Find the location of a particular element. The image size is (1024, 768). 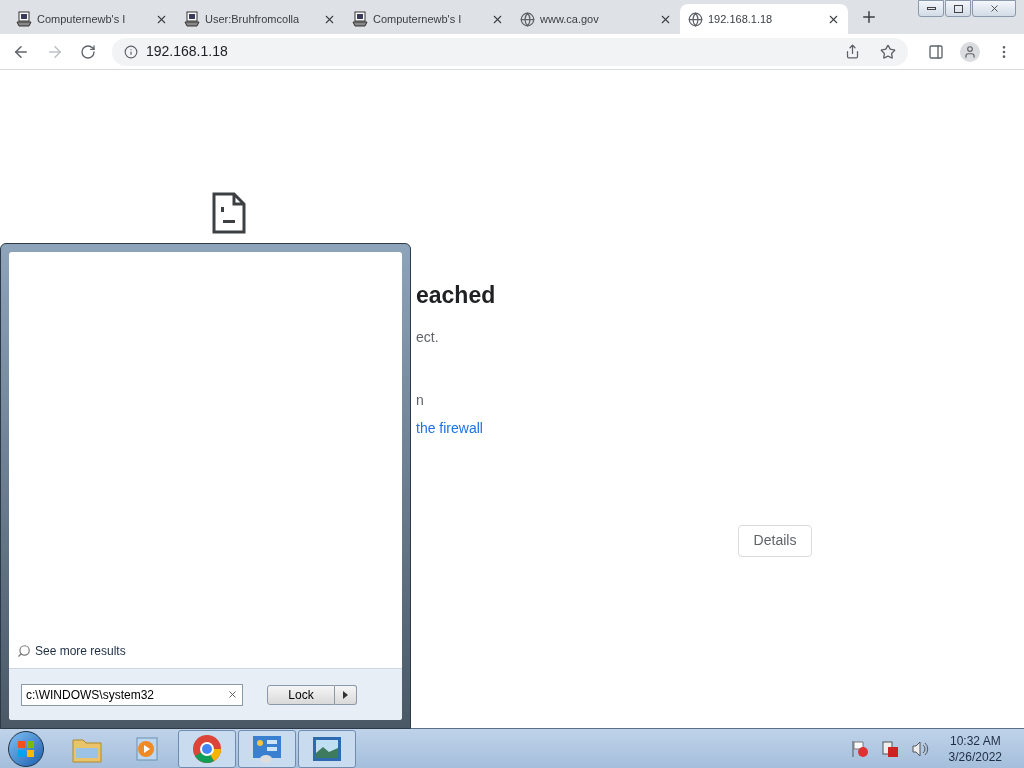

clear-icon is located at coordinates (232, 694).